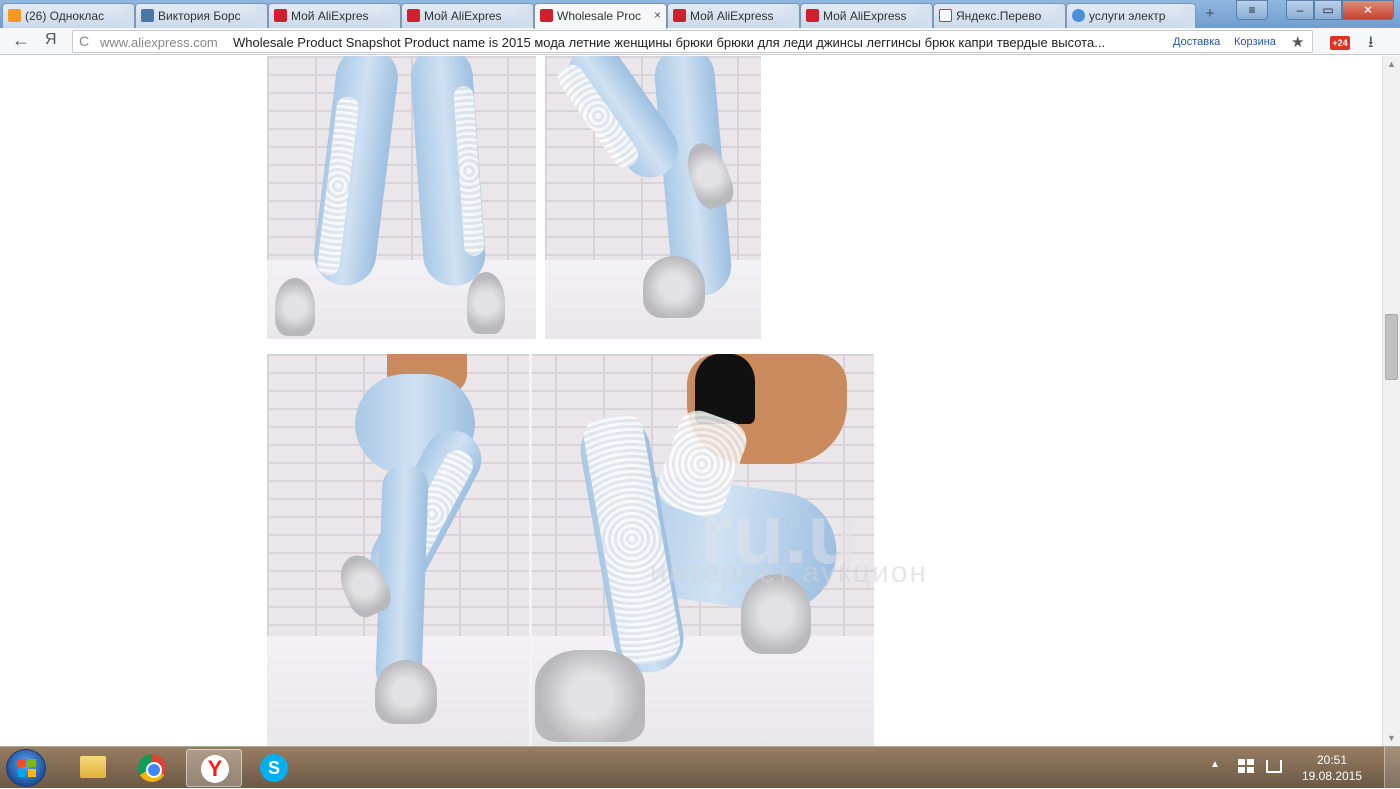  I want to click on scroll-up-arrow-icon: ▲, so click(1391, 64).